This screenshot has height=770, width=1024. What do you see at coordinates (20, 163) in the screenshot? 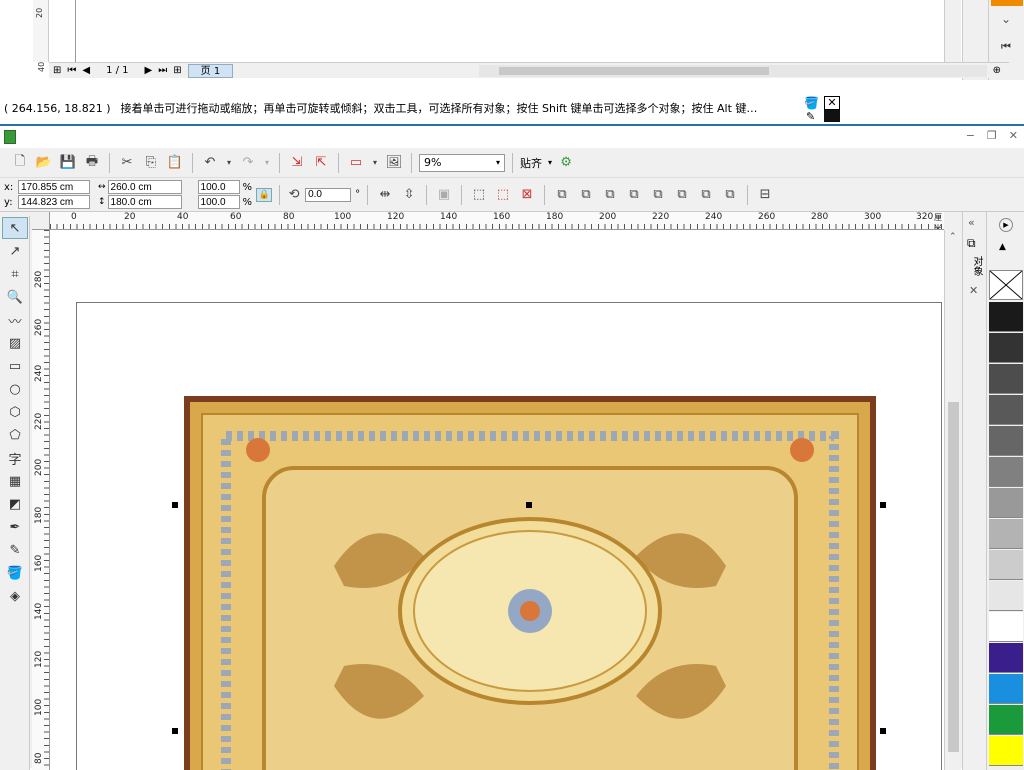
I see `new-document-icon: 🗋` at bounding box center [20, 163].